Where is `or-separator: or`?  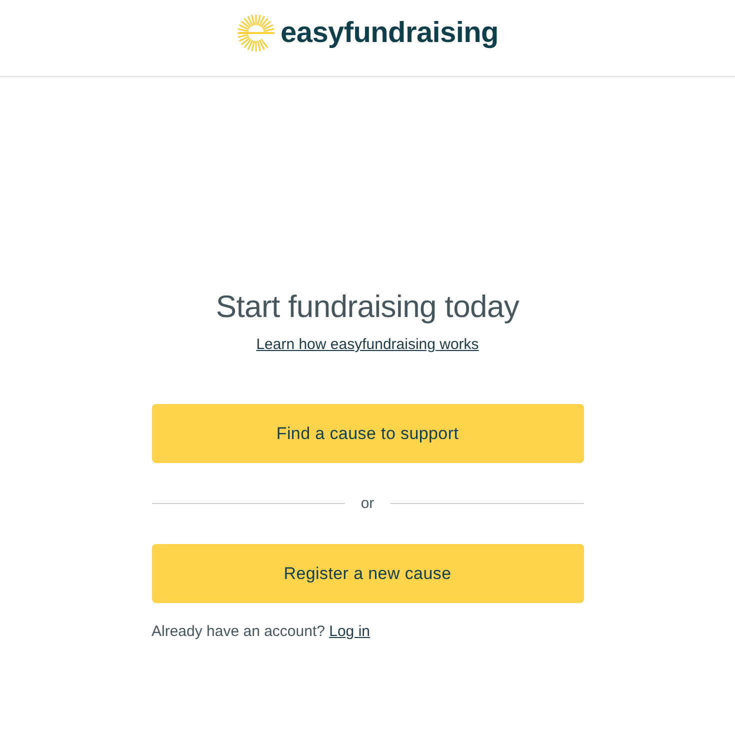
or-separator: or is located at coordinates (368, 503).